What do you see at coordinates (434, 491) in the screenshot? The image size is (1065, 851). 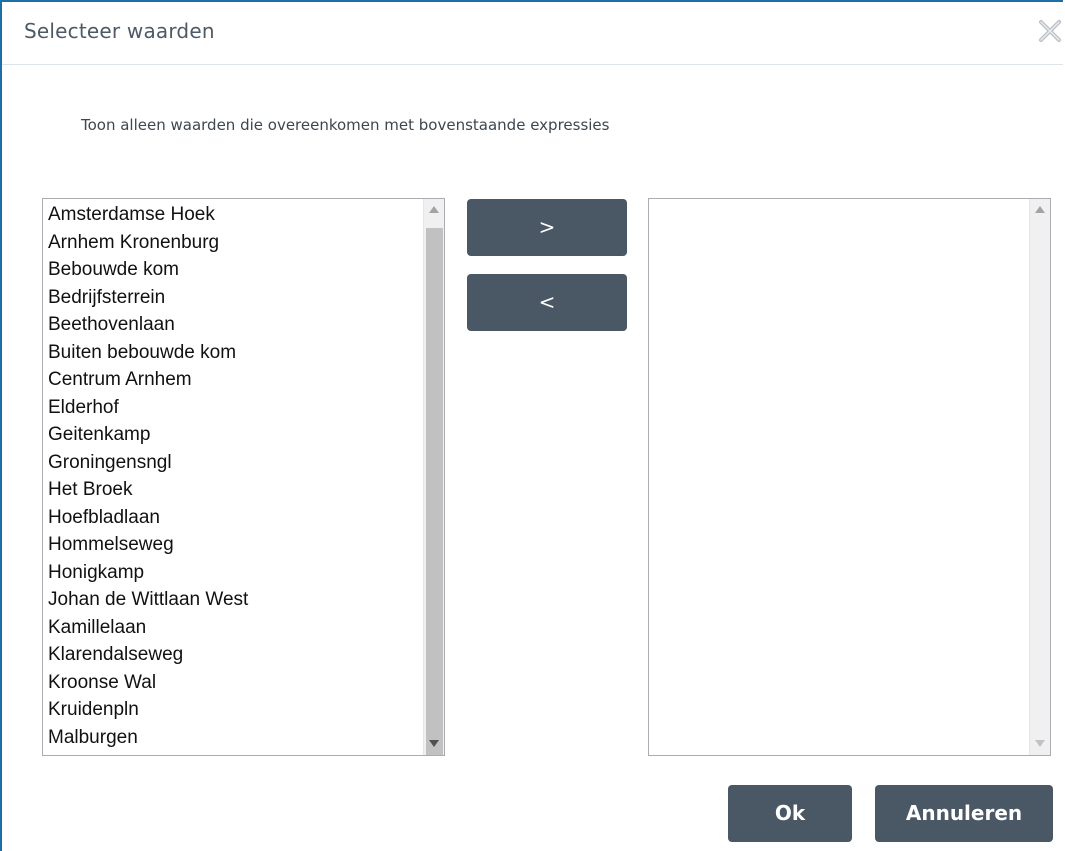 I see `scrollbar-thumb` at bounding box center [434, 491].